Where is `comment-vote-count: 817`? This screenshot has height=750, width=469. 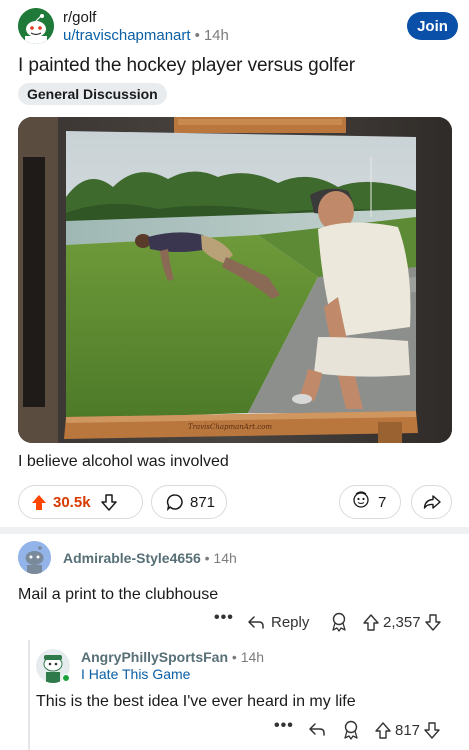
comment-vote-count: 817 is located at coordinates (408, 730).